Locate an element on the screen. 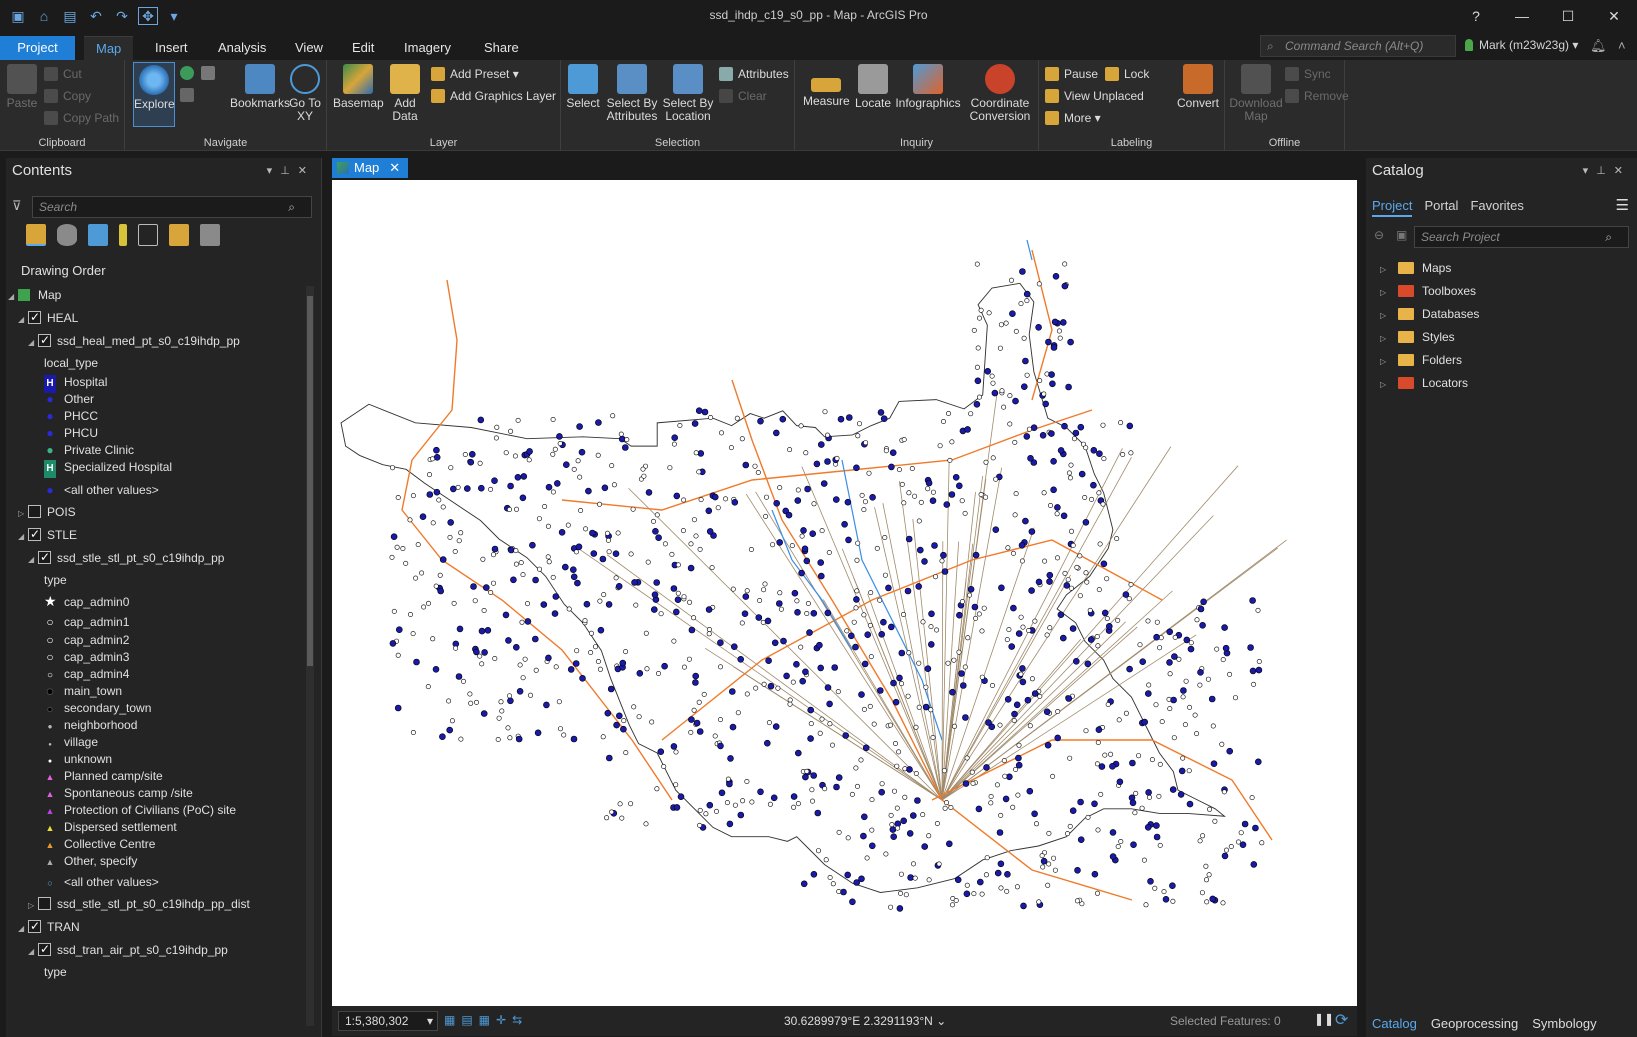 Image resolution: width=1637 pixels, height=1037 pixels. bookmarks-button: Bookmarks is located at coordinates (260, 86).